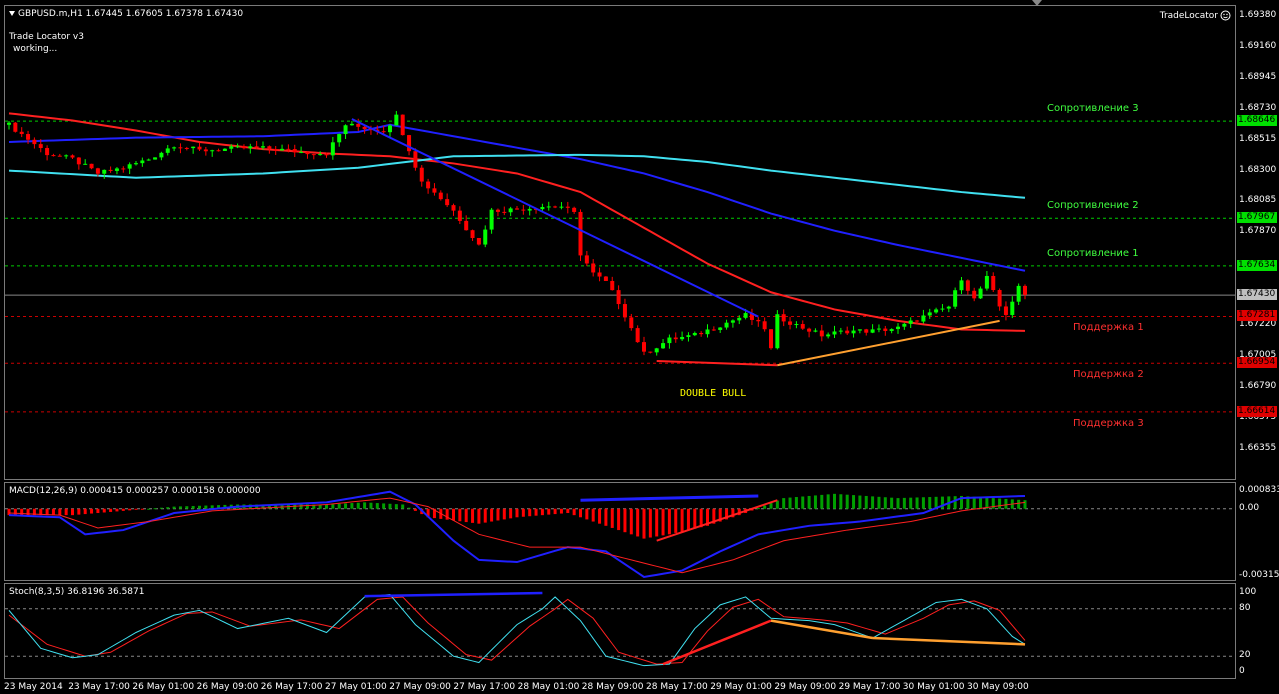 The width and height of the screenshot is (1279, 694). Describe the element at coordinates (12, 13) in the screenshot. I see `dropdown-arrow-icon` at that location.